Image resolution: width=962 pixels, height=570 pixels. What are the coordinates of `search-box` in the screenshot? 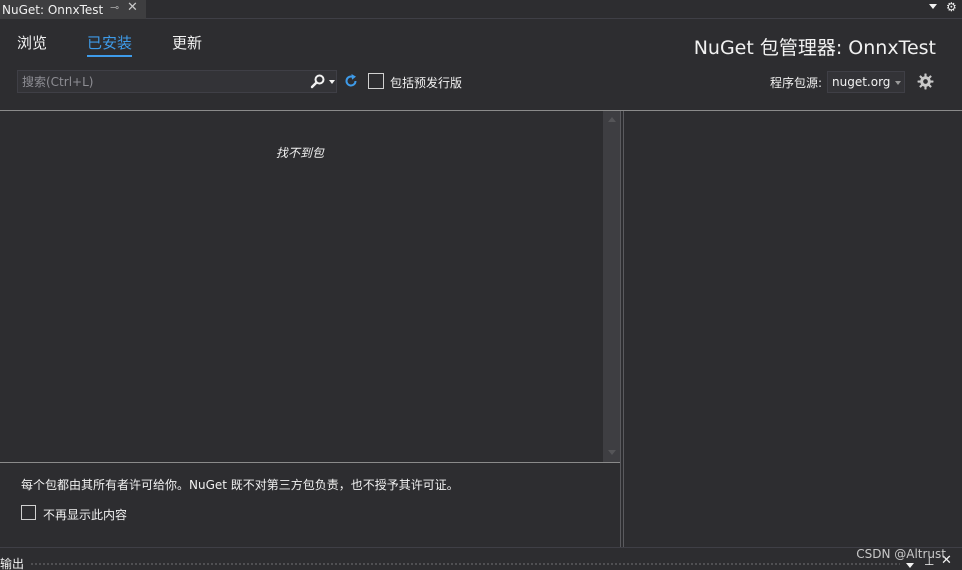 It's located at (177, 81).